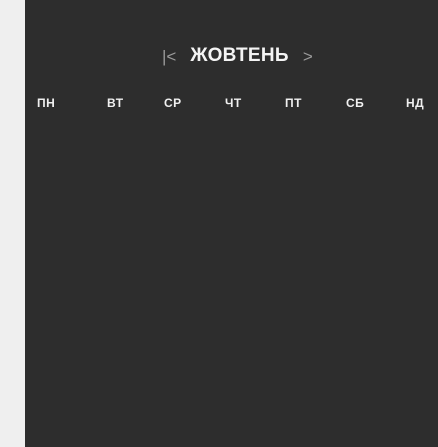 This screenshot has height=447, width=438. I want to click on month-title: ЖОВТЕНЬ, so click(239, 55).